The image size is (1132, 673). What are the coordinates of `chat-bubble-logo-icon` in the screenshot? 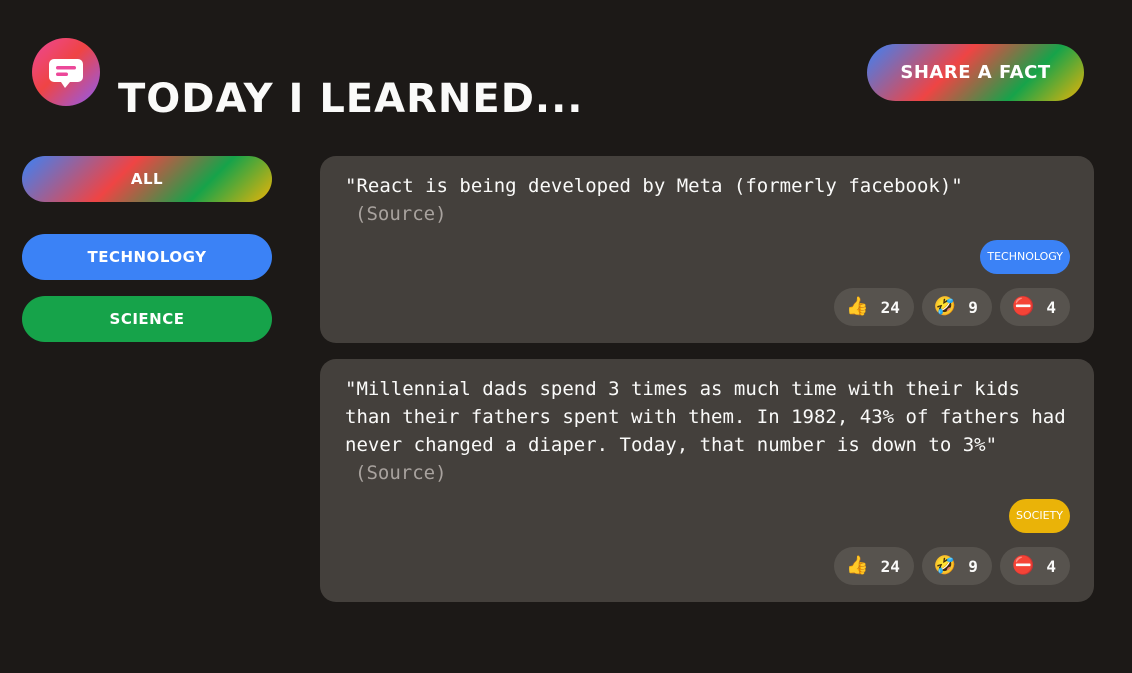 It's located at (66, 72).